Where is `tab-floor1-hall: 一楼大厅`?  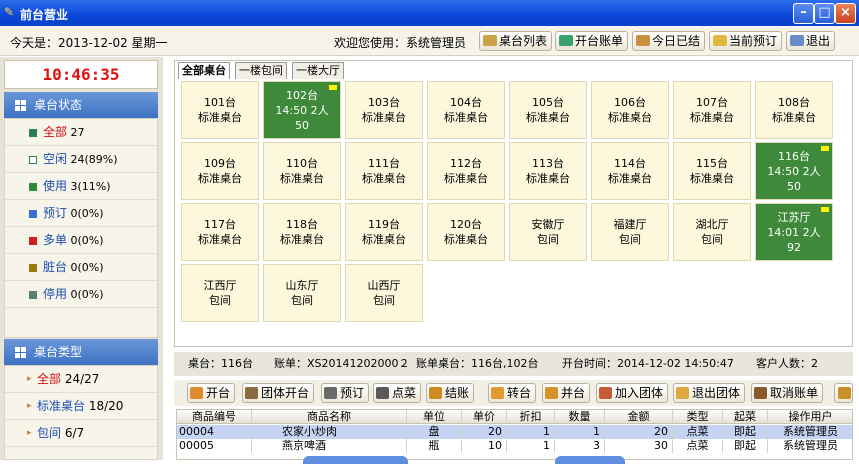
tab-floor1-hall: 一楼大厅 is located at coordinates (318, 70).